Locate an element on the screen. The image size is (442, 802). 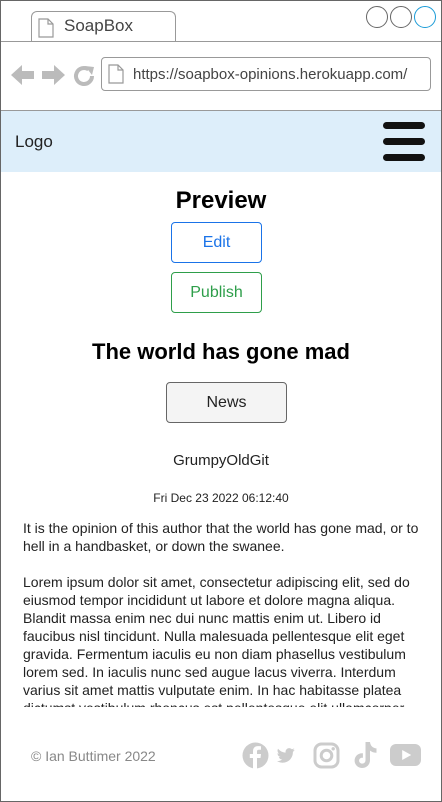
close-button is located at coordinates (425, 17).